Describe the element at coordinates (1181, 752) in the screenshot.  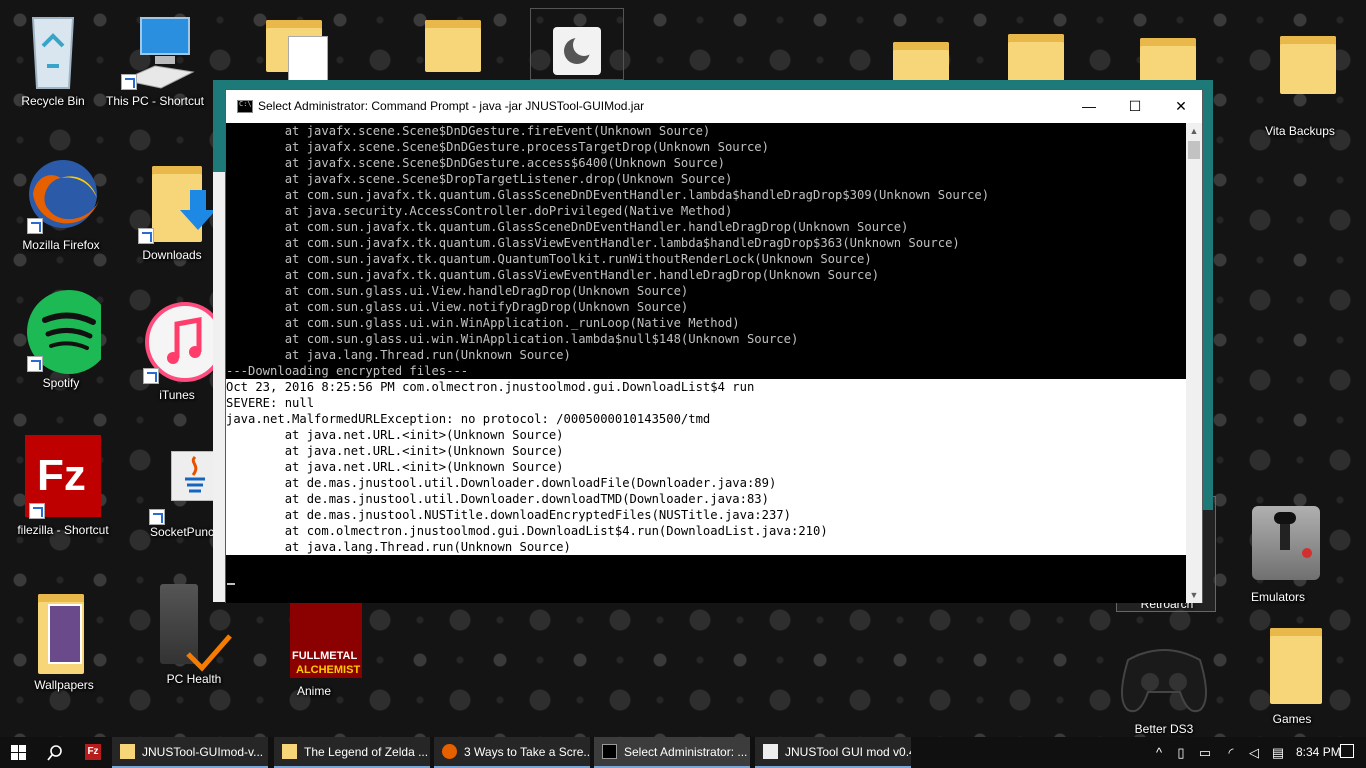
I see `usb-icon: ▯` at that location.